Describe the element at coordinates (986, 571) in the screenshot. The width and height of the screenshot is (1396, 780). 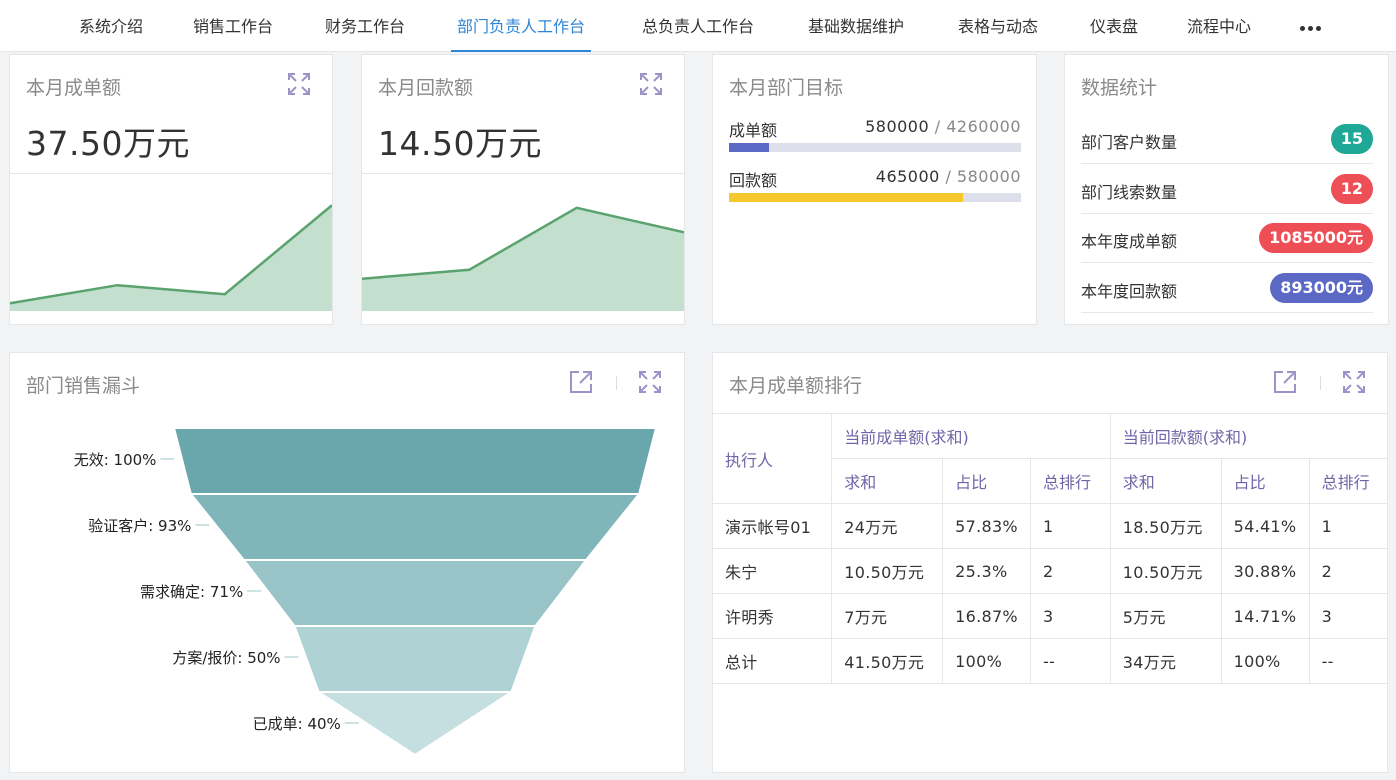
I see `cell-deal-share: 25.3%` at that location.